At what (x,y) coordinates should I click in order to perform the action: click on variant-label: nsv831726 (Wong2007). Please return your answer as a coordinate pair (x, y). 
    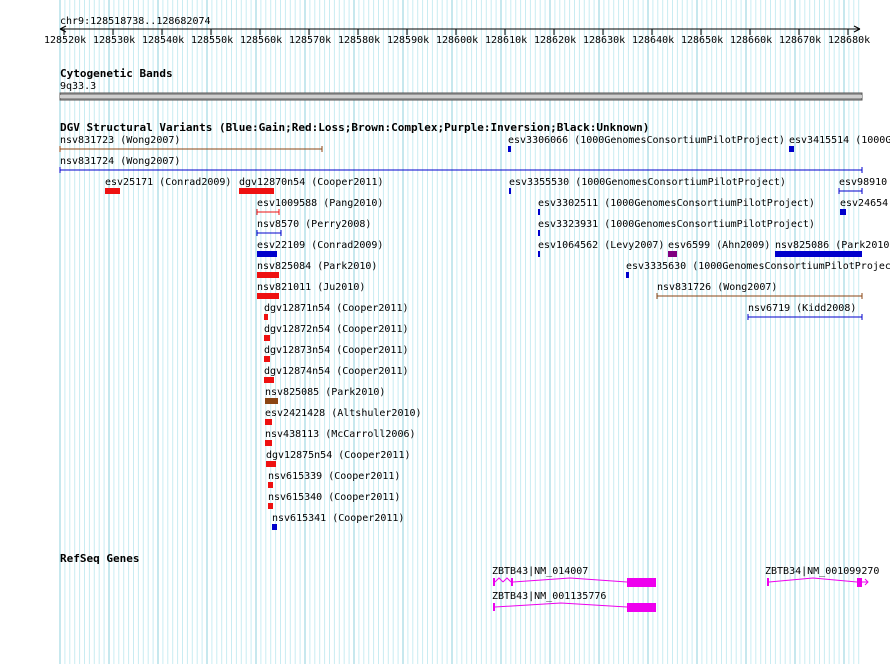
    Looking at the image, I should click on (717, 287).